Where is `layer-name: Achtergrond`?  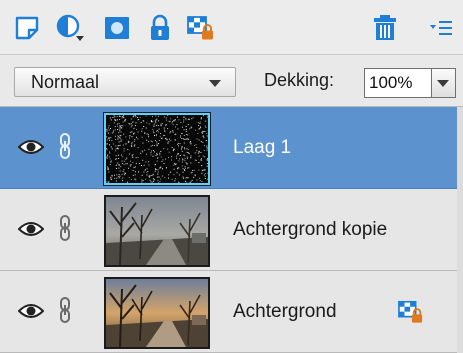
layer-name: Achtergrond is located at coordinates (285, 312).